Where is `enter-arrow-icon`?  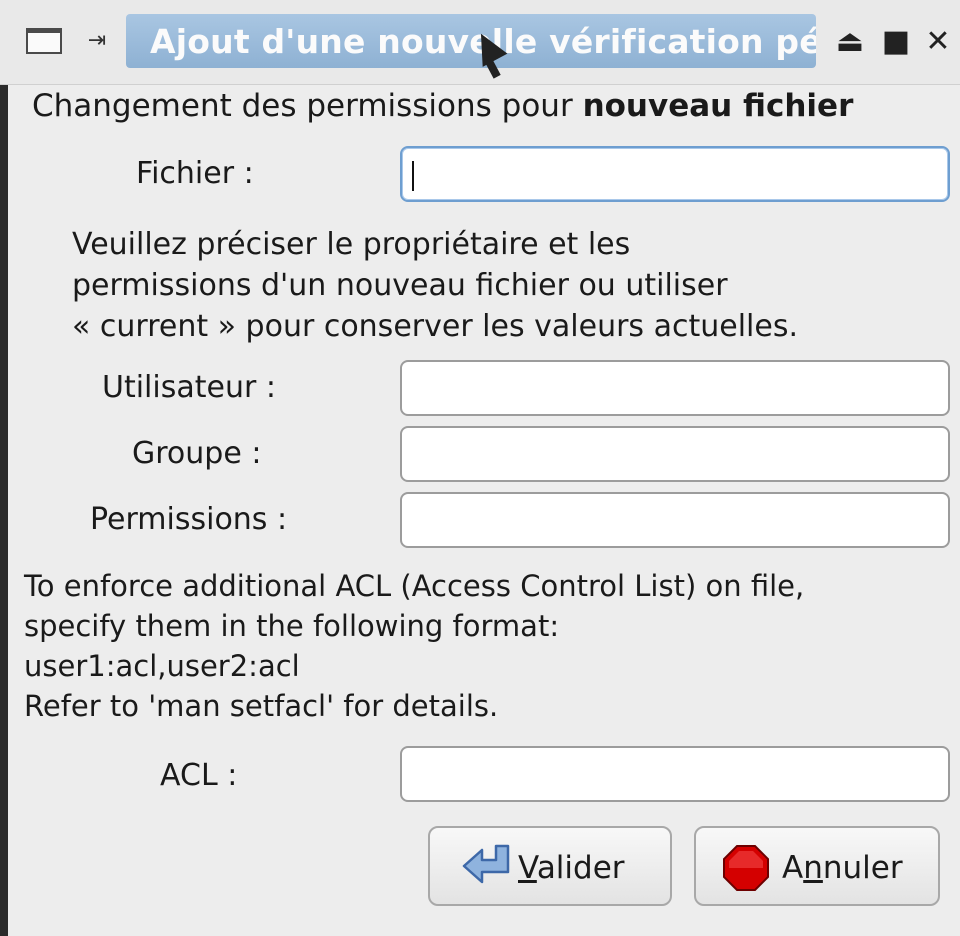 enter-arrow-icon is located at coordinates (486, 864).